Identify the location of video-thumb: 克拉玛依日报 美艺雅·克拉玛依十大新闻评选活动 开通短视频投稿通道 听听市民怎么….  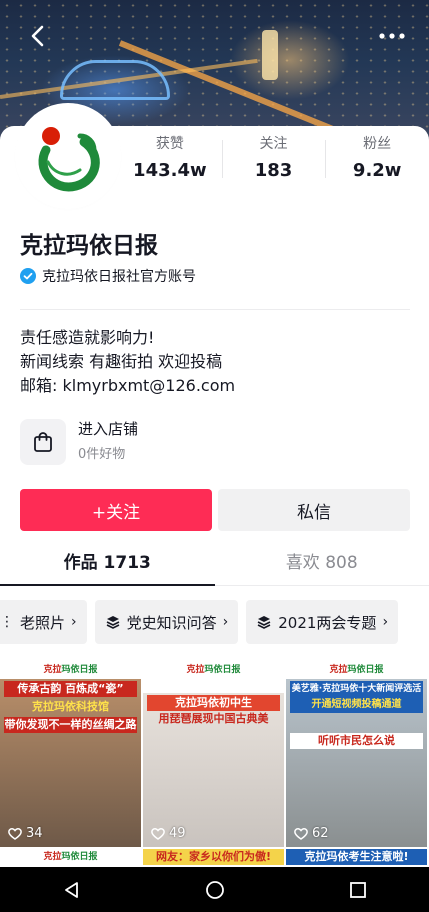
(356, 752).